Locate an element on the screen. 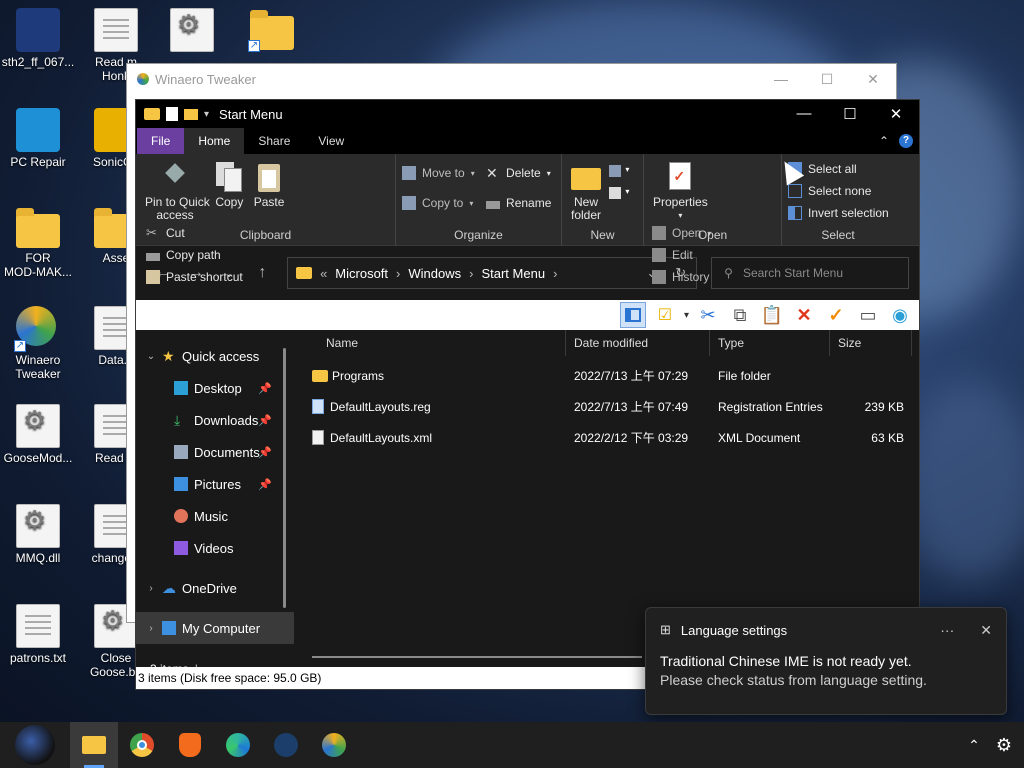 The height and width of the screenshot is (768, 1024). desktop-icon-pc-repair: PC Repair is located at coordinates (38, 138).